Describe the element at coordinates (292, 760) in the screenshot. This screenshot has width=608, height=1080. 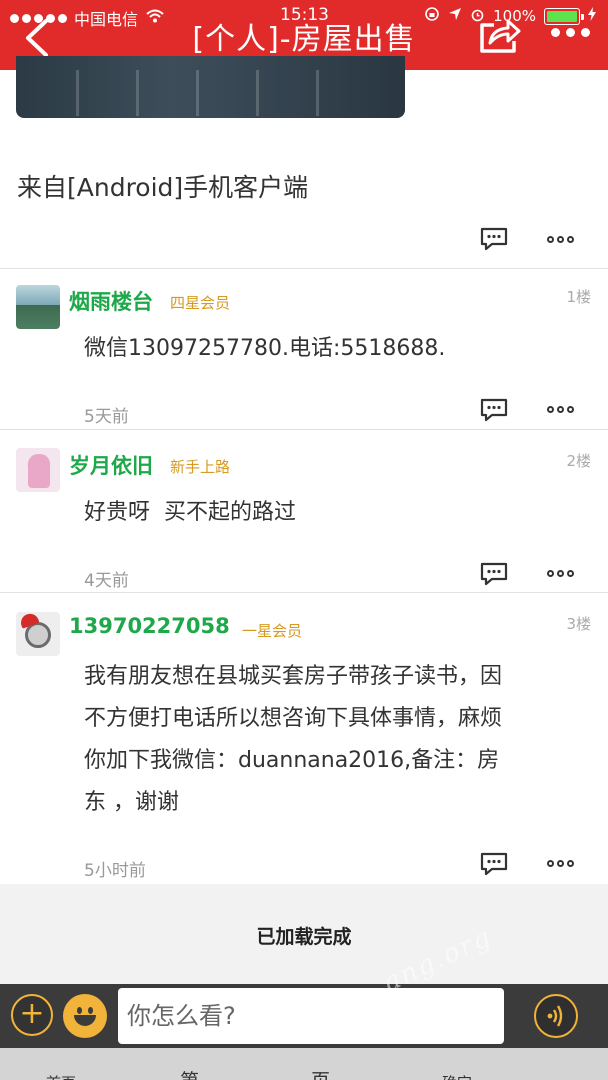
I see `comment-line: 你加下我微信：duannana2016,备注：房` at that location.